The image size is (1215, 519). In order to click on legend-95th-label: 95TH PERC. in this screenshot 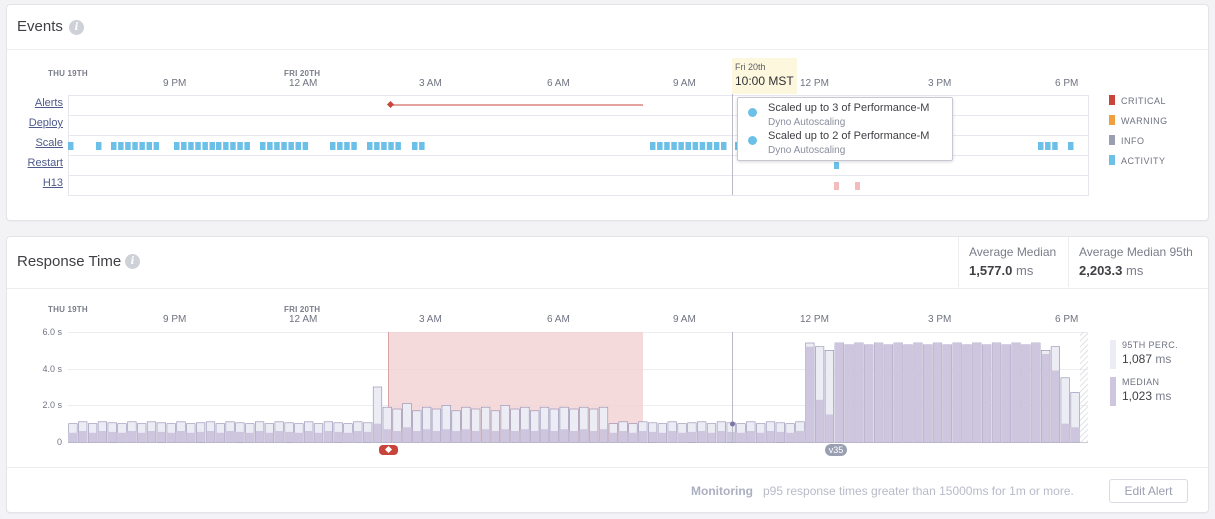, I will do `click(1150, 345)`.